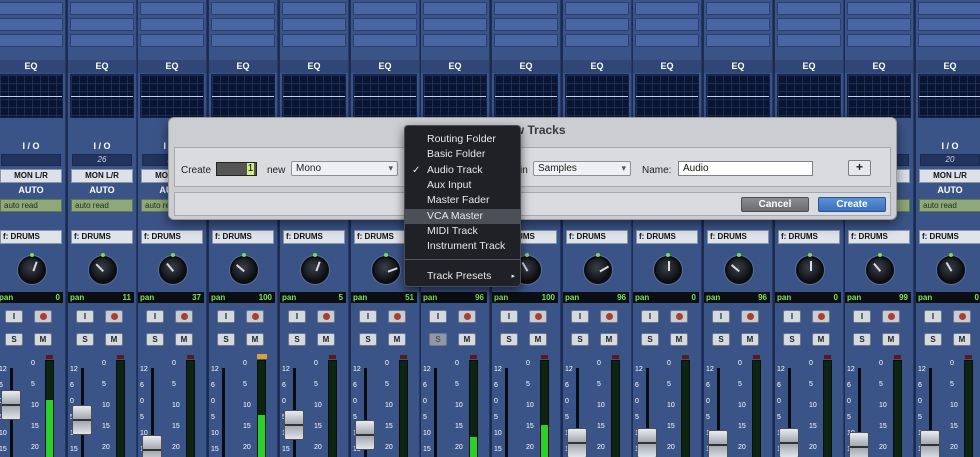 The height and width of the screenshot is (457, 980). What do you see at coordinates (462, 154) in the screenshot?
I see `menu-item: Basic Folder` at bounding box center [462, 154].